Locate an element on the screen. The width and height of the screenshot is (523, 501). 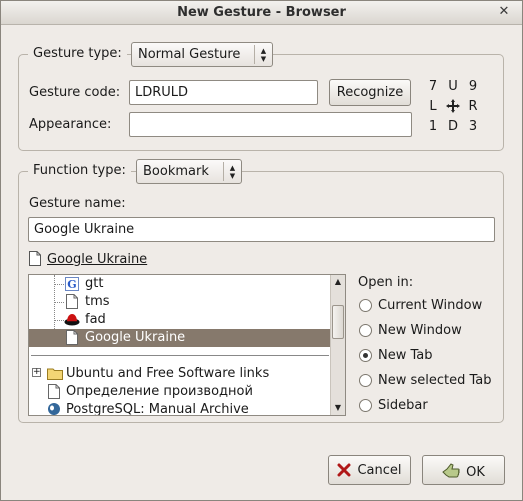
tree-item-ubuntu-folder: + Ubuntu and Free Software links is located at coordinates (180, 374).